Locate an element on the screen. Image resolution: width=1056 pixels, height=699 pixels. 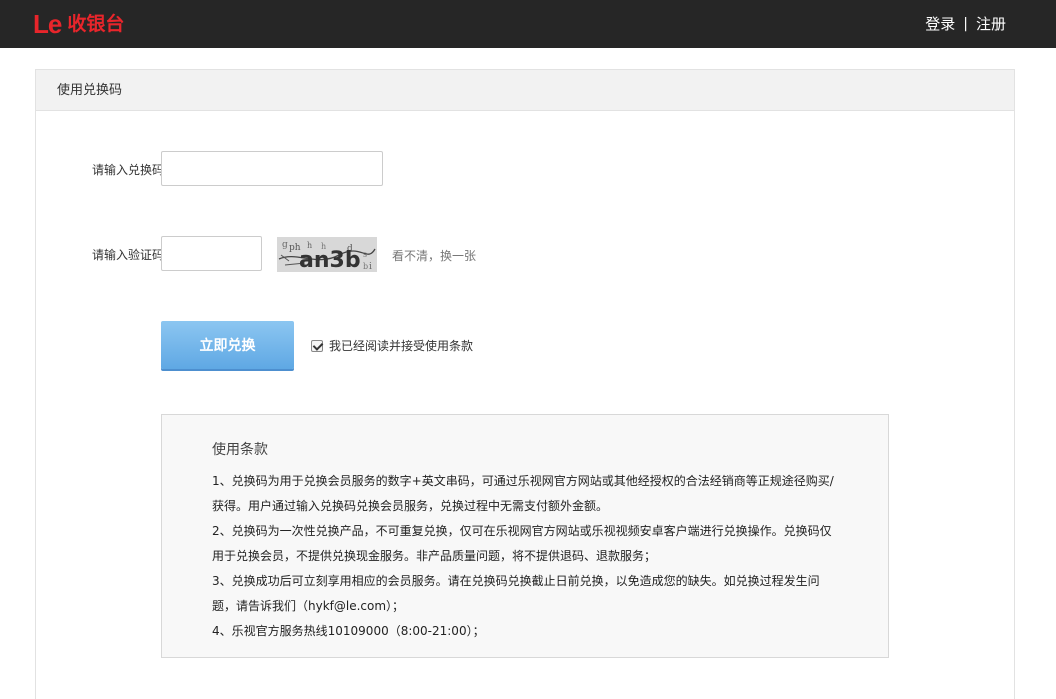
panel-title: 使用兑换码 is located at coordinates (525, 90).